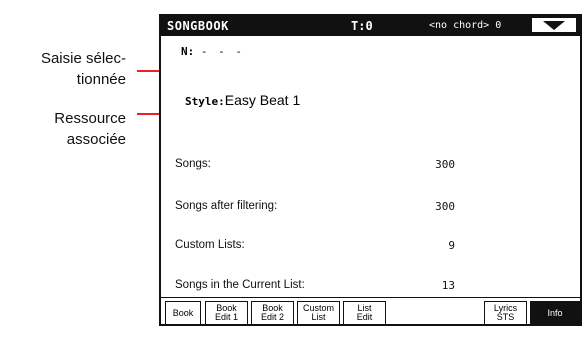  What do you see at coordinates (315, 245) in the screenshot?
I see `info-custom-lists: Custom Lists: 9` at bounding box center [315, 245].